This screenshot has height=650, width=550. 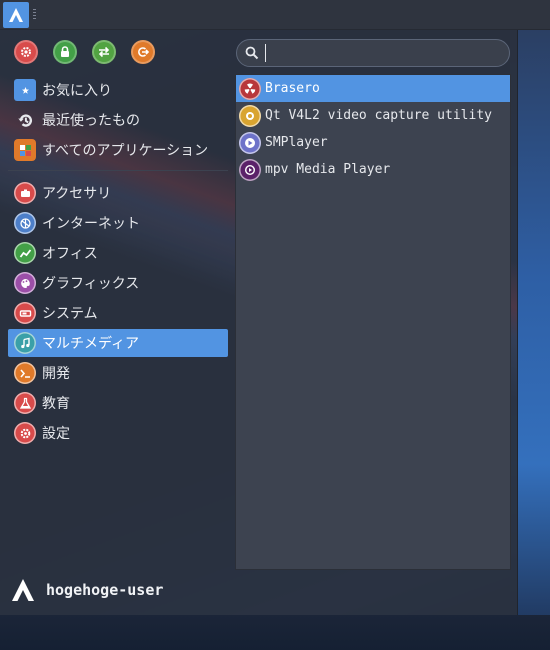 I want to click on internet-globe-icon, so click(x=25, y=223).